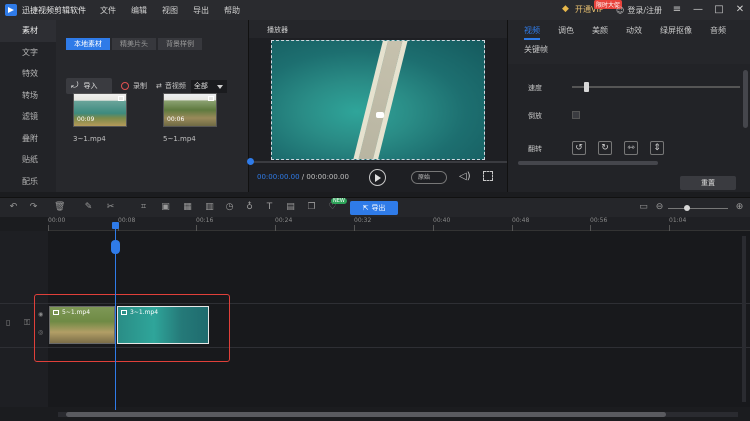  Describe the element at coordinates (600, 30) in the screenshot. I see `tab-beauty: 美颜` at that location.